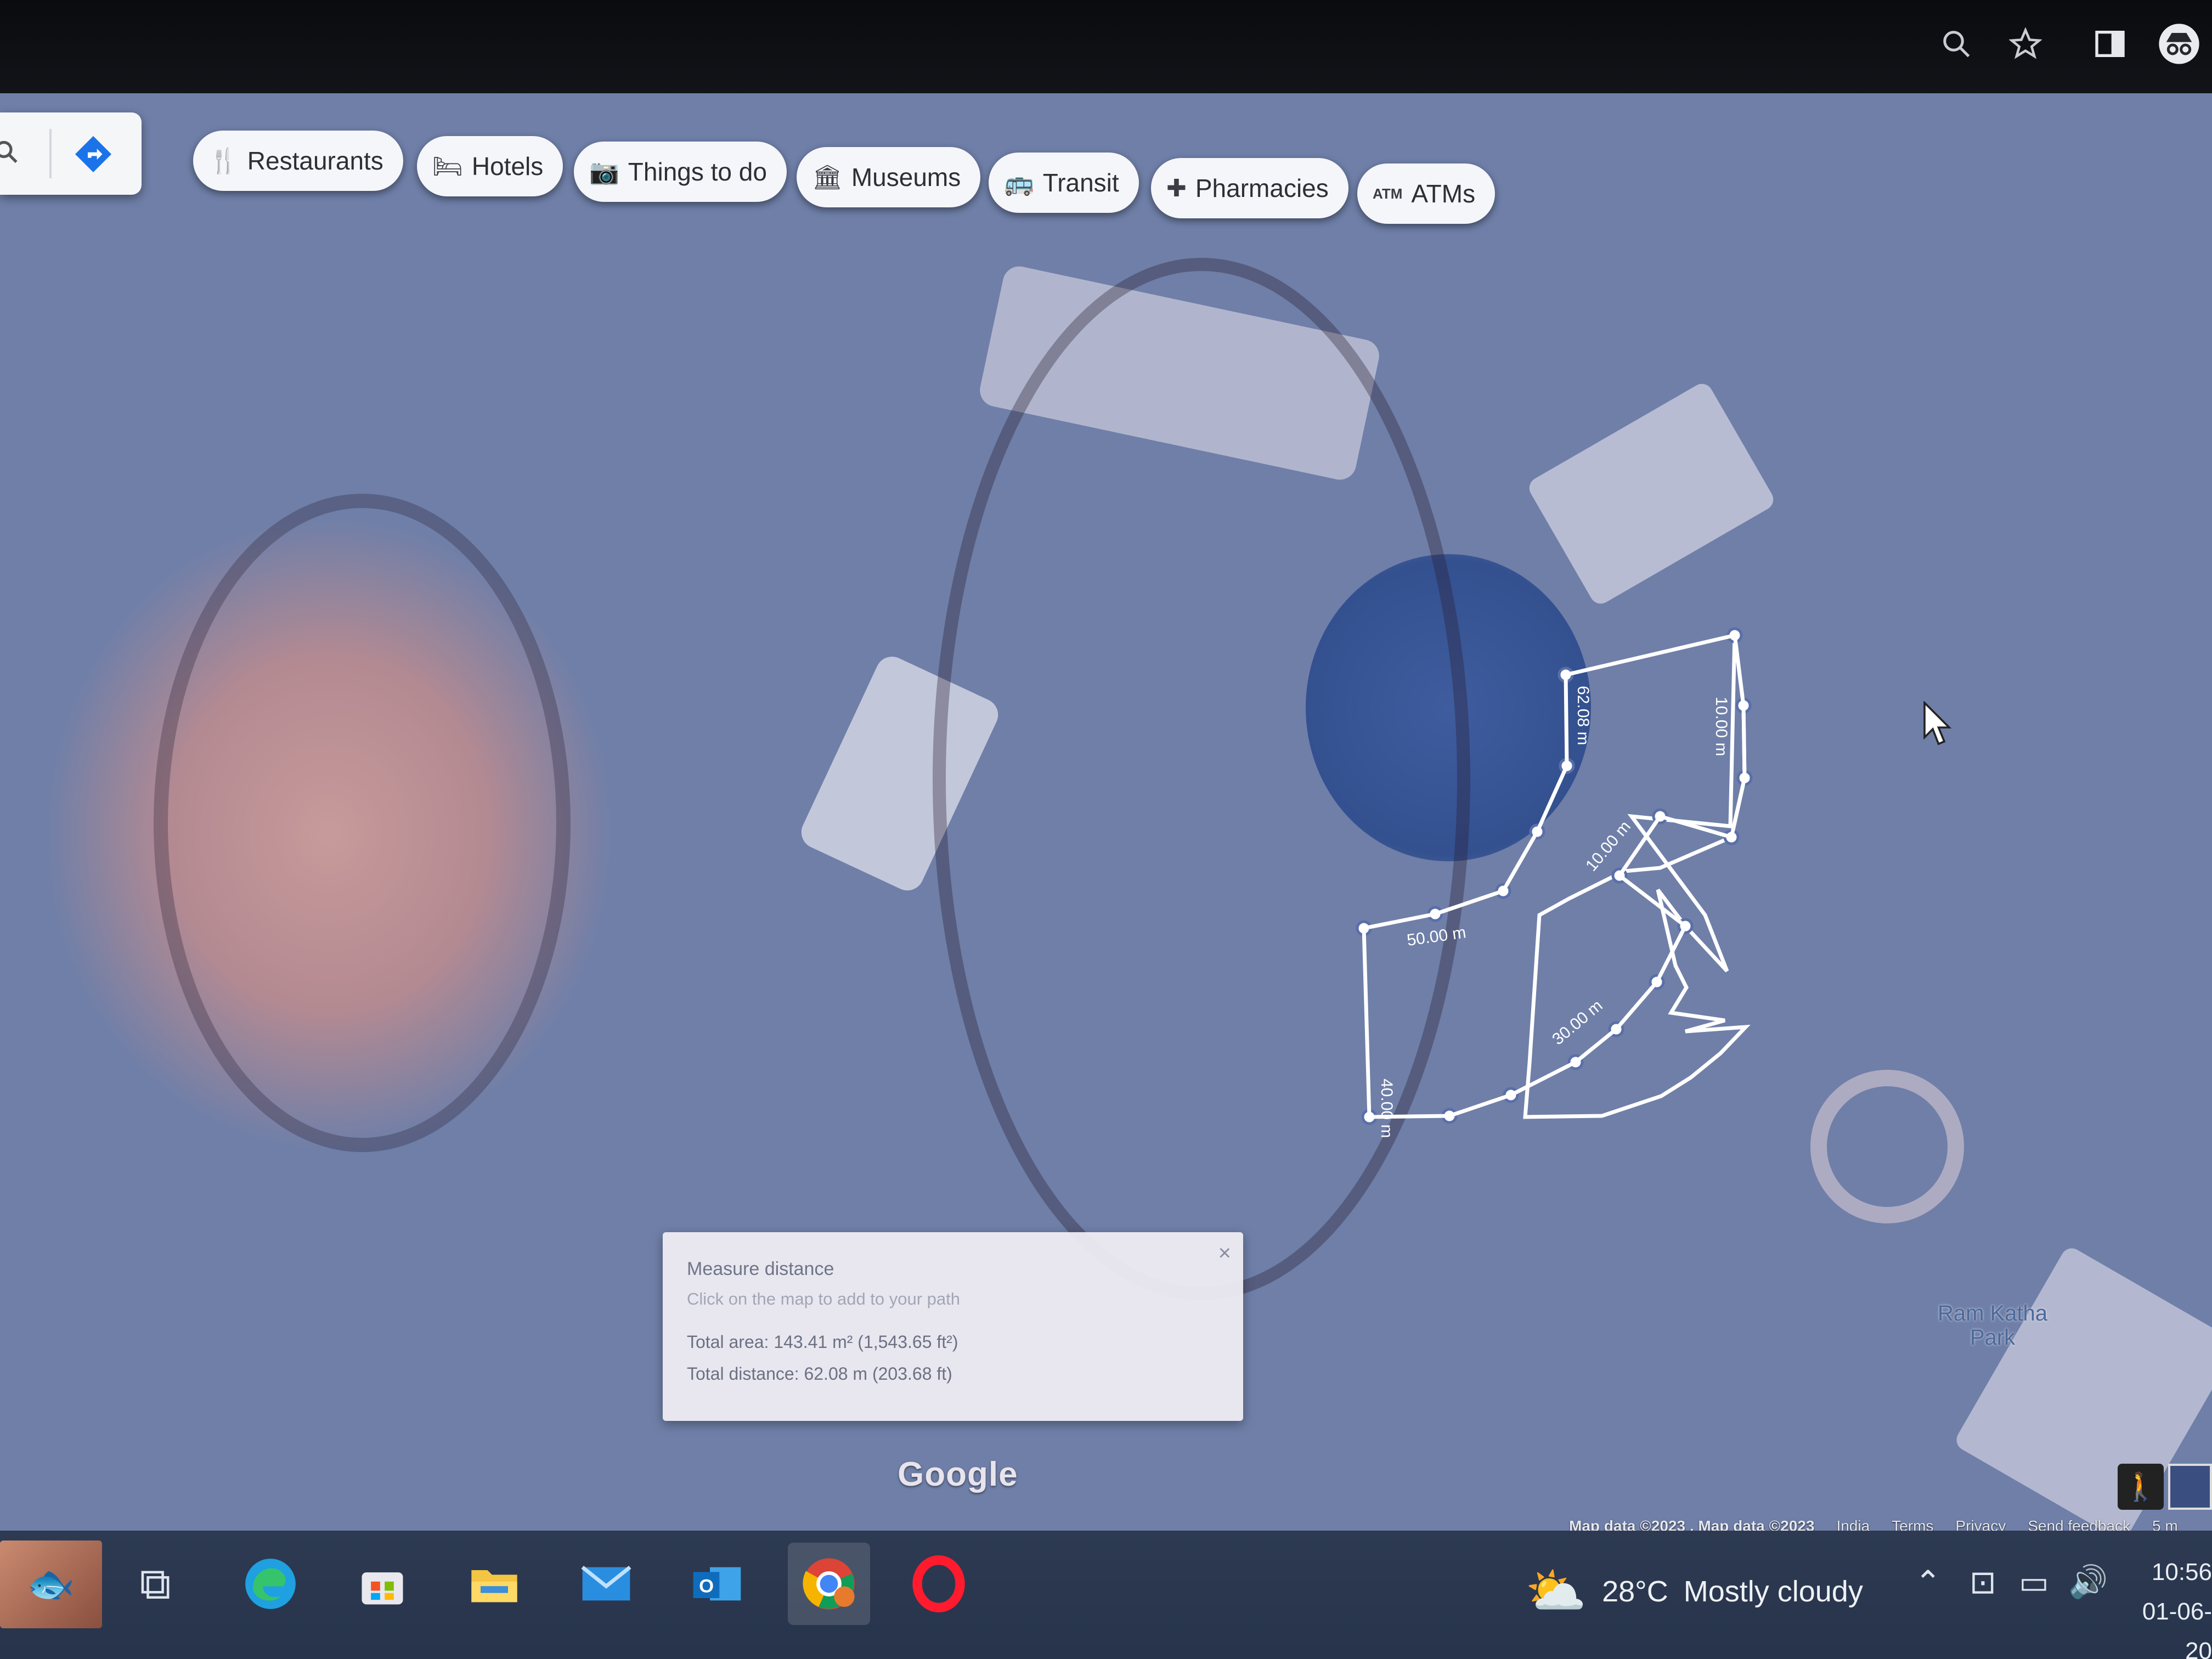 This screenshot has width=2212, height=1659. What do you see at coordinates (606, 1584) in the screenshot?
I see `mail-icon` at bounding box center [606, 1584].